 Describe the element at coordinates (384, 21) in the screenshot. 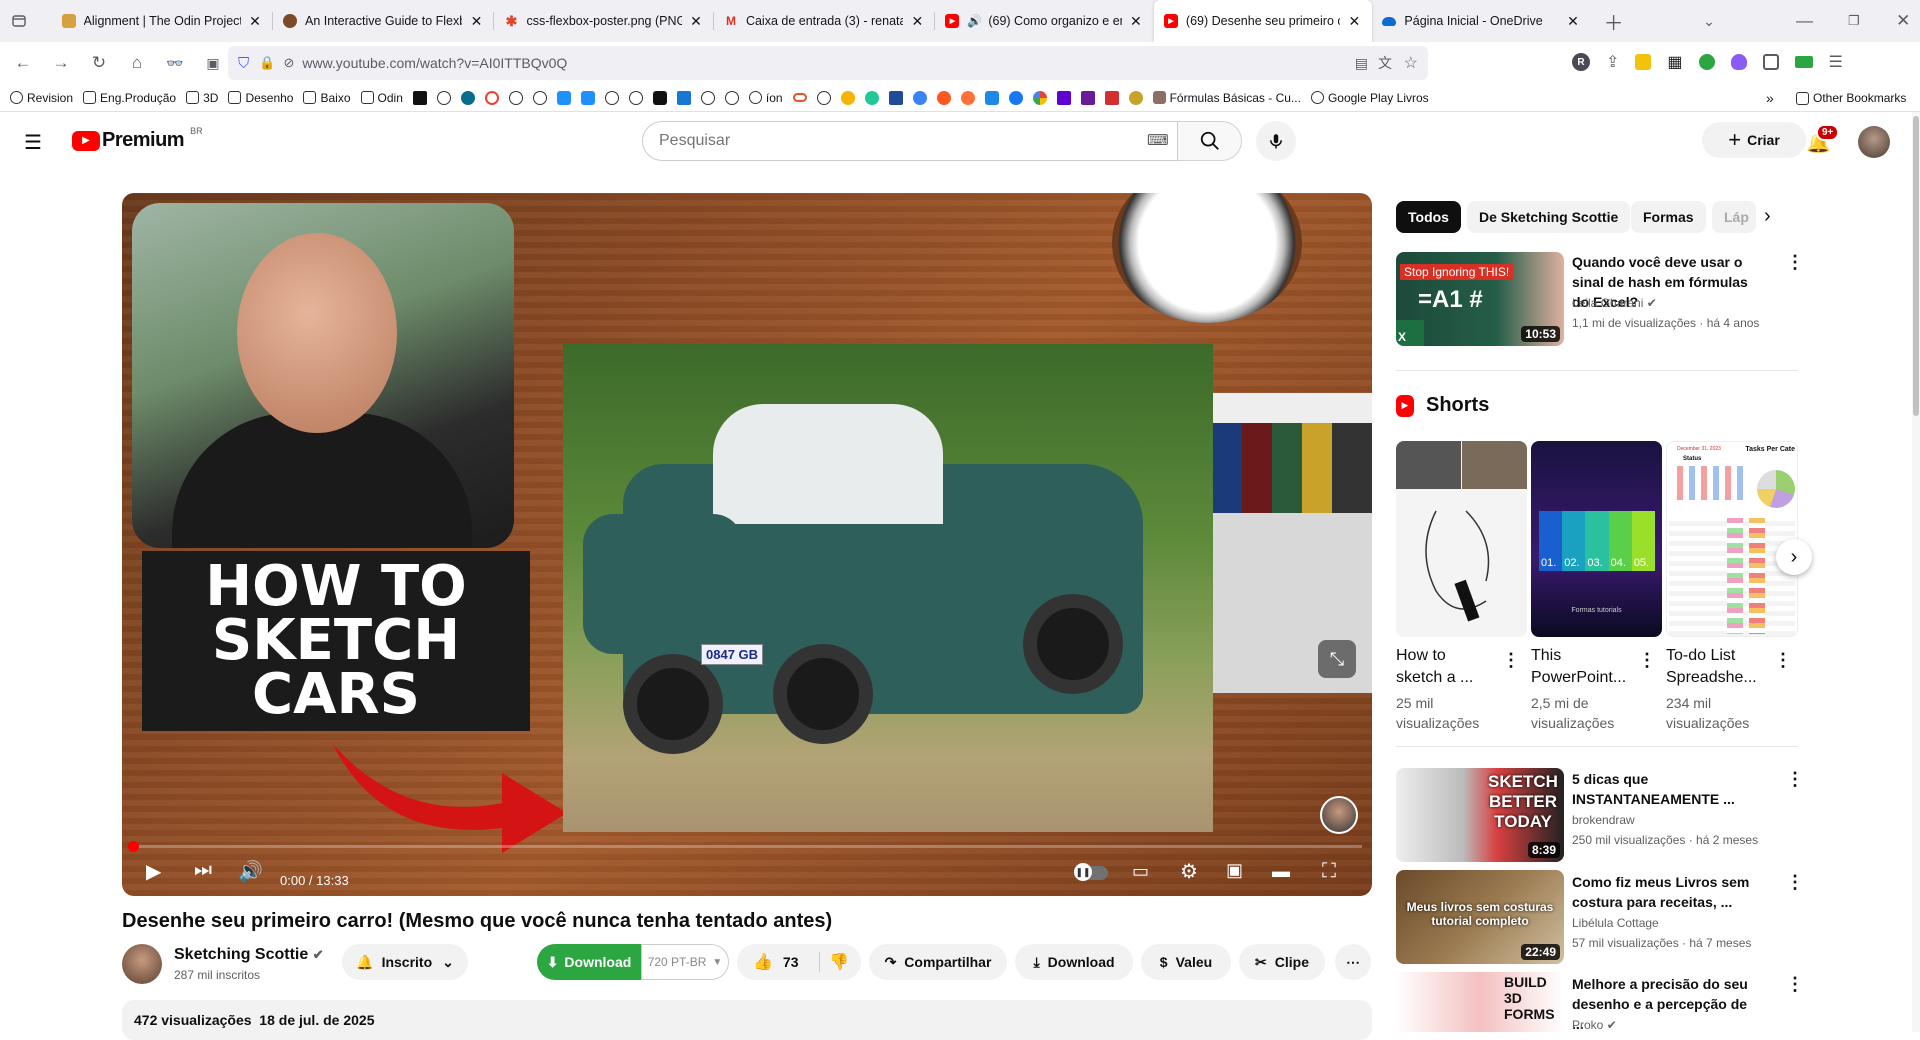

I see `browser-tab: An Interactive Guide to Flexbox ✕` at that location.